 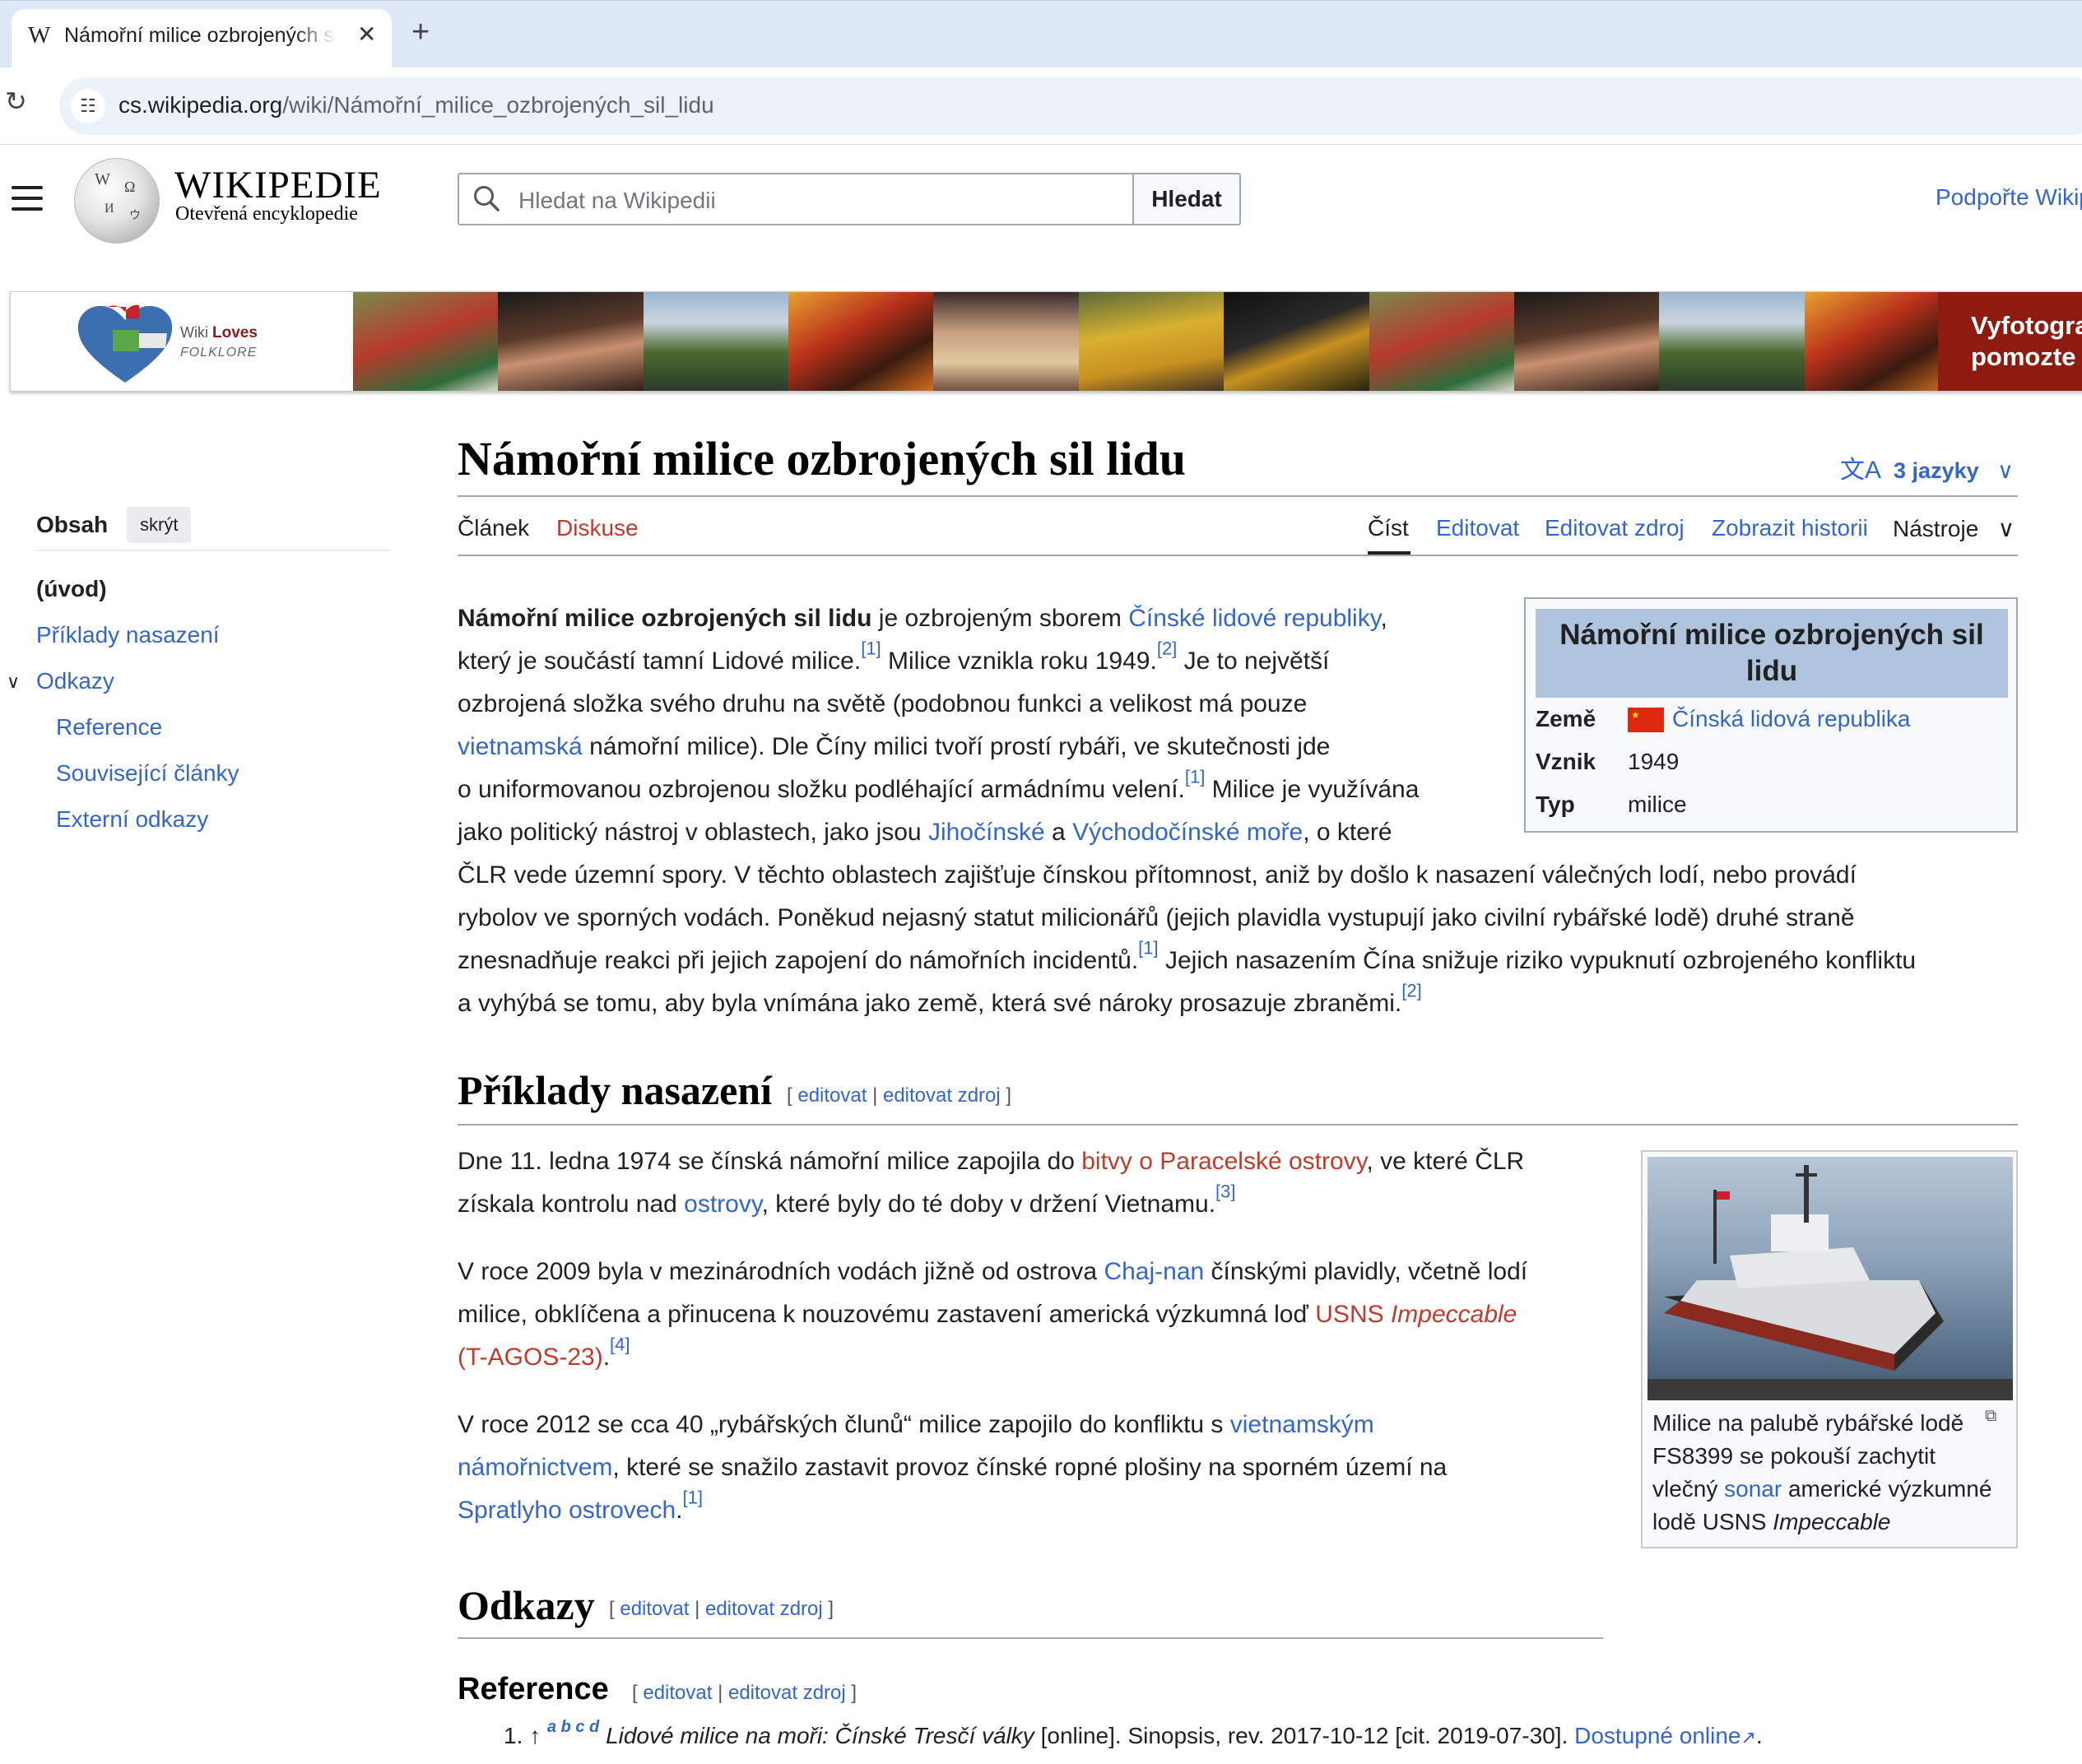 I want to click on tools-label: Nástroje, so click(x=1936, y=528).